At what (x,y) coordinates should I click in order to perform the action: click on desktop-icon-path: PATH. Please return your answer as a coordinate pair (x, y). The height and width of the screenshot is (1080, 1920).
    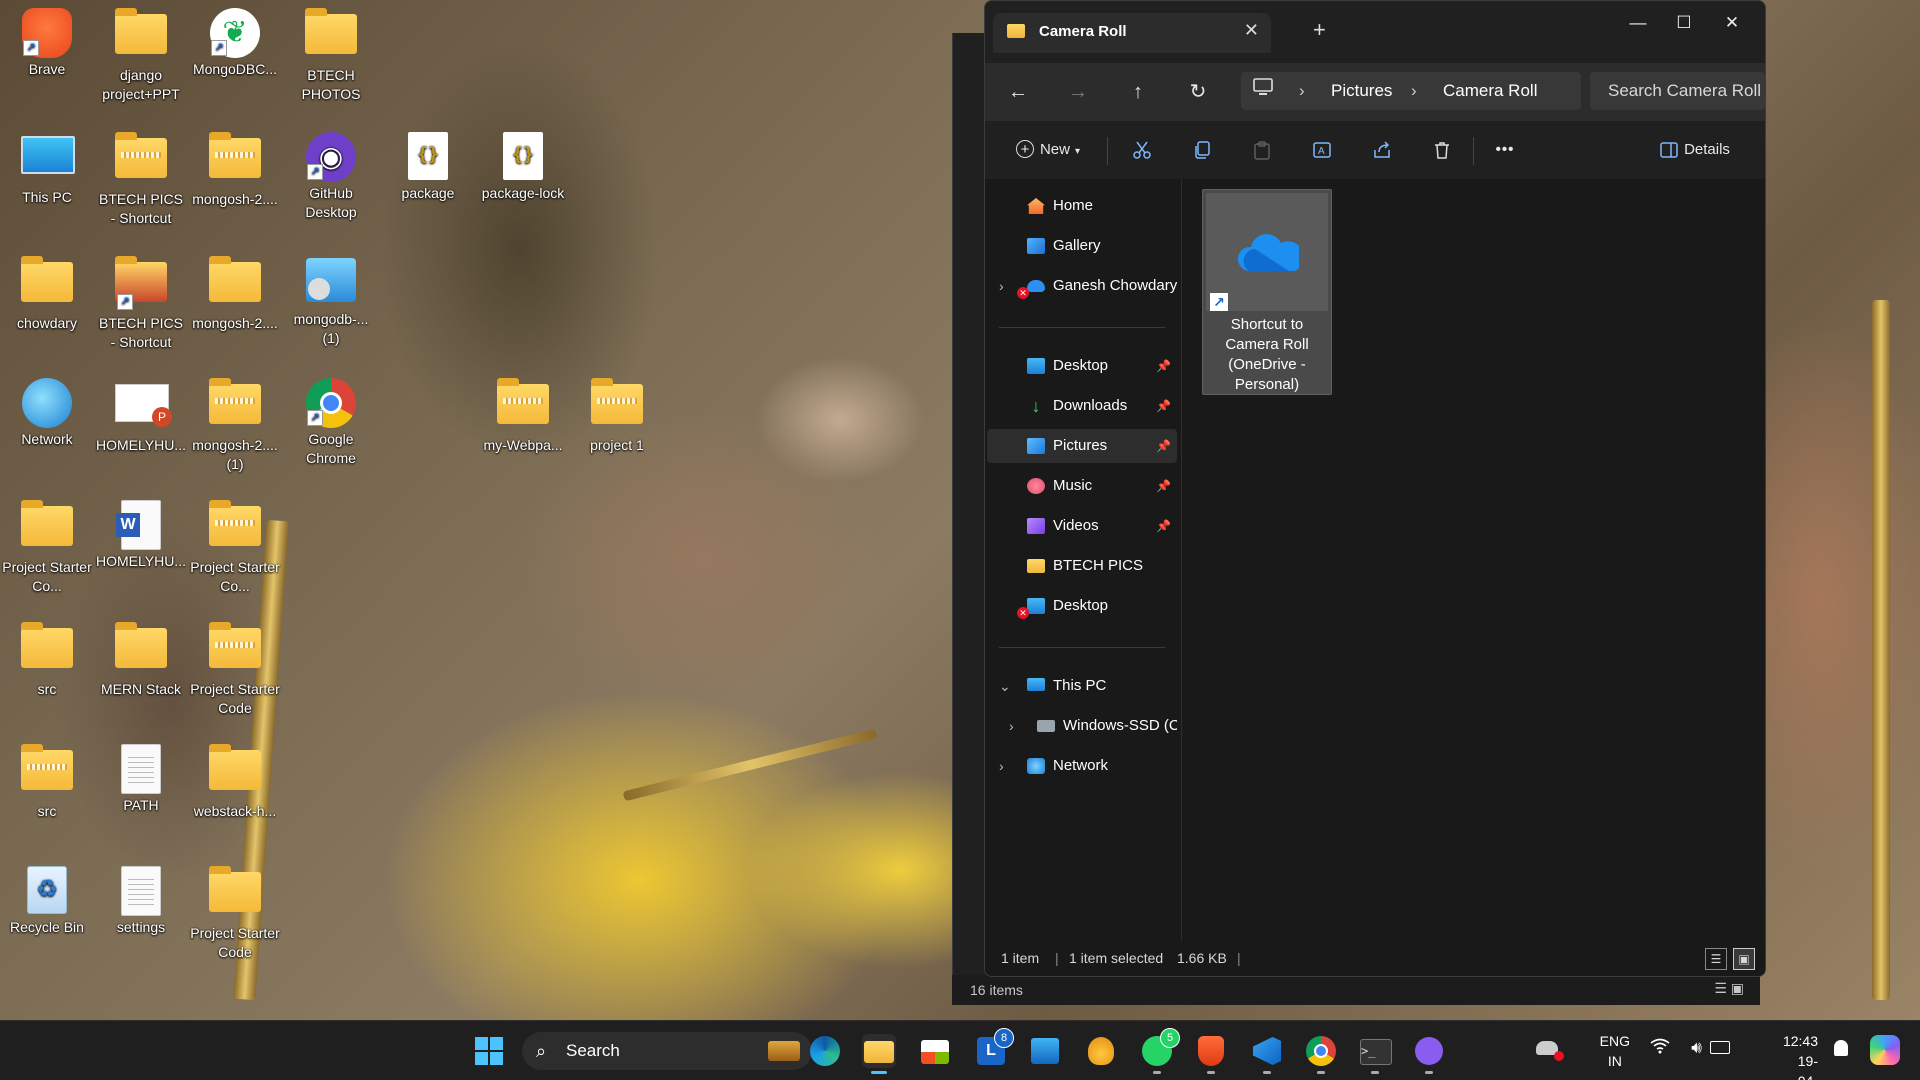
    Looking at the image, I should click on (141, 779).